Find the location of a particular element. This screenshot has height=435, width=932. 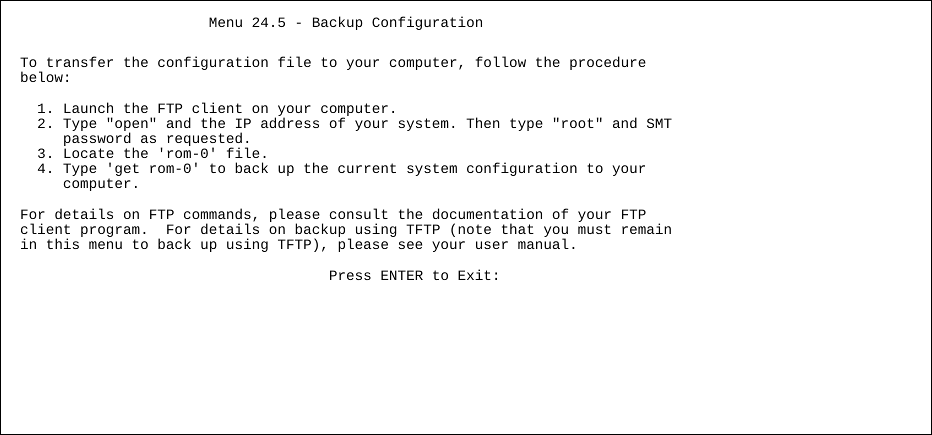

step-number: 1. is located at coordinates (46, 110).